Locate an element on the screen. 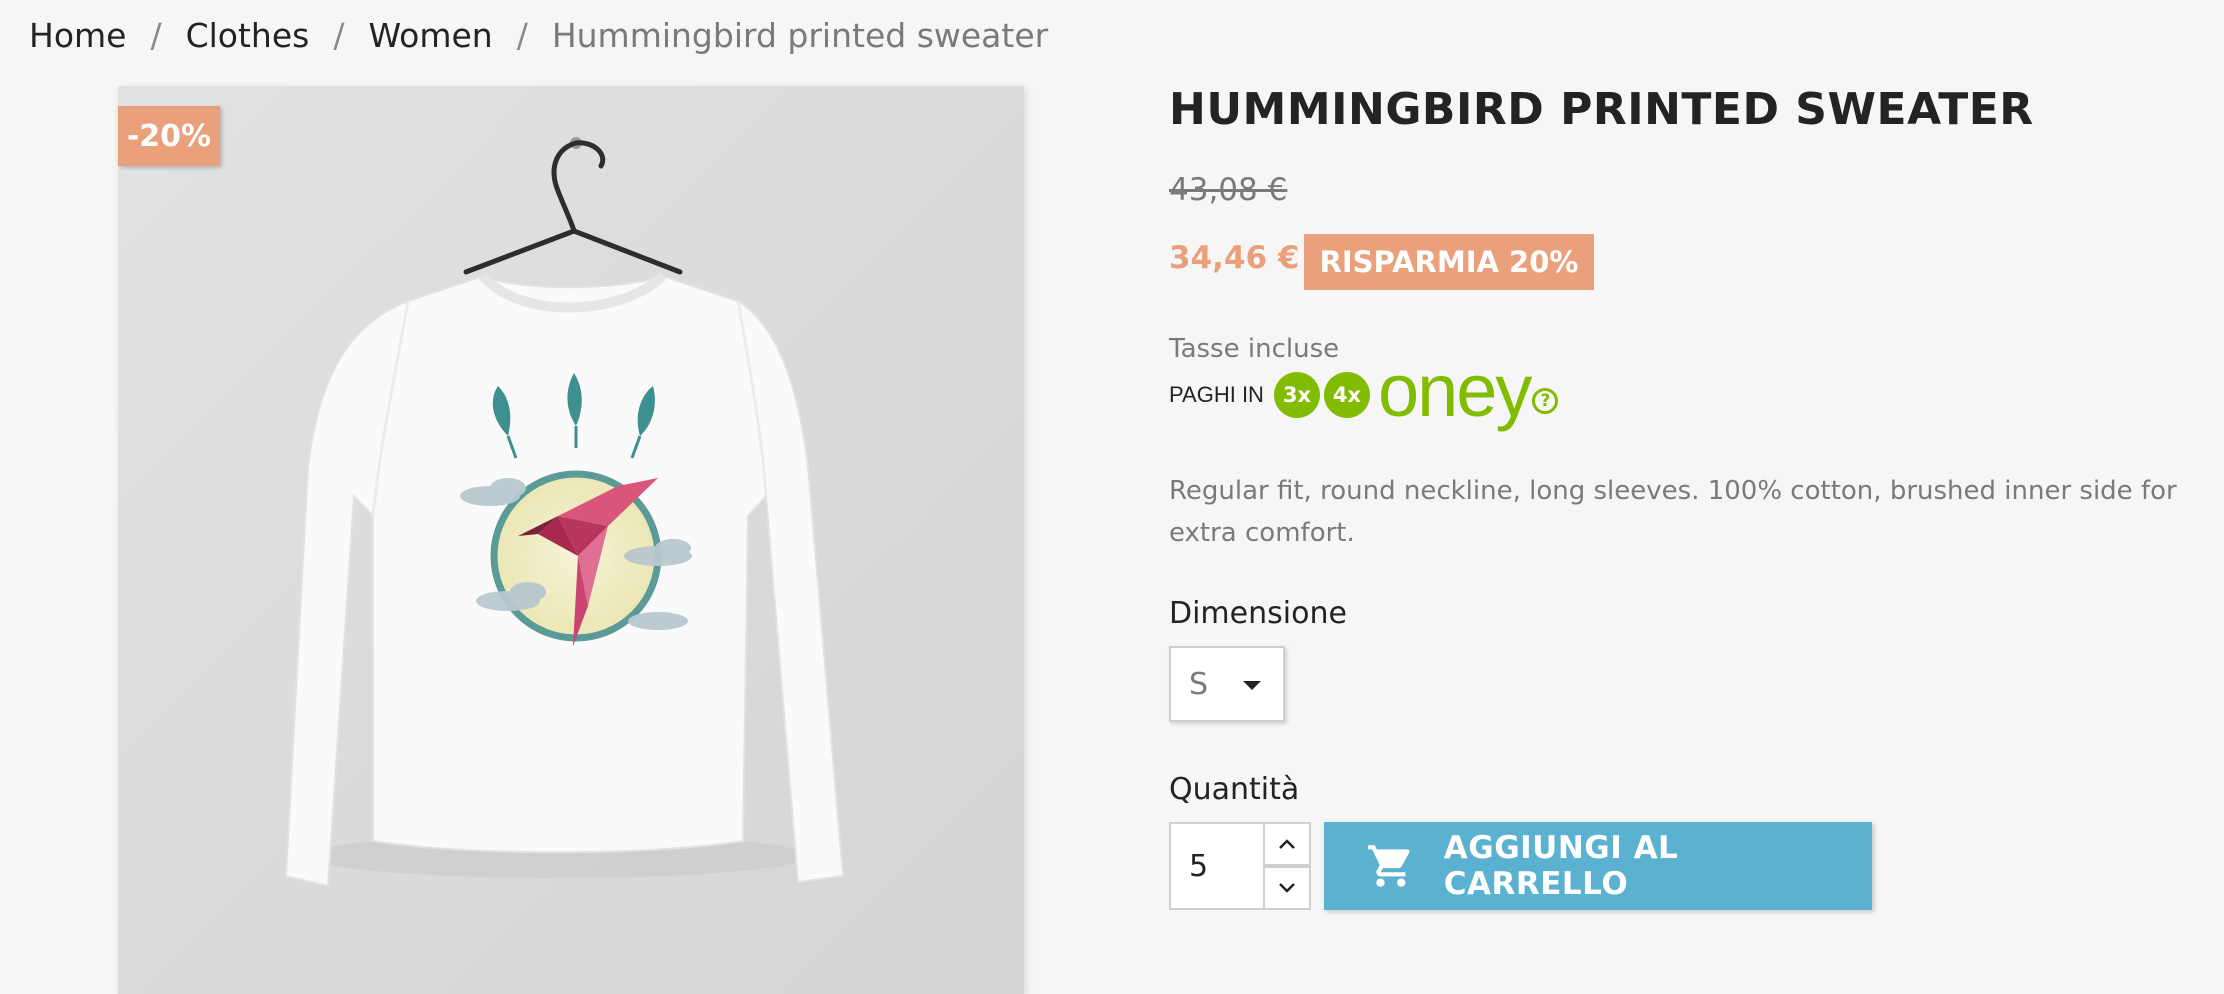 The height and width of the screenshot is (994, 2224). caret-down-icon is located at coordinates (1252, 685).